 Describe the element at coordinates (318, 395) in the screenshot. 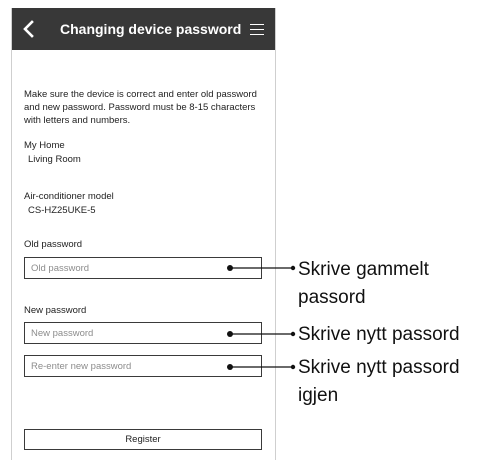

I see `callout-reenter-password-line2: igjen` at that location.